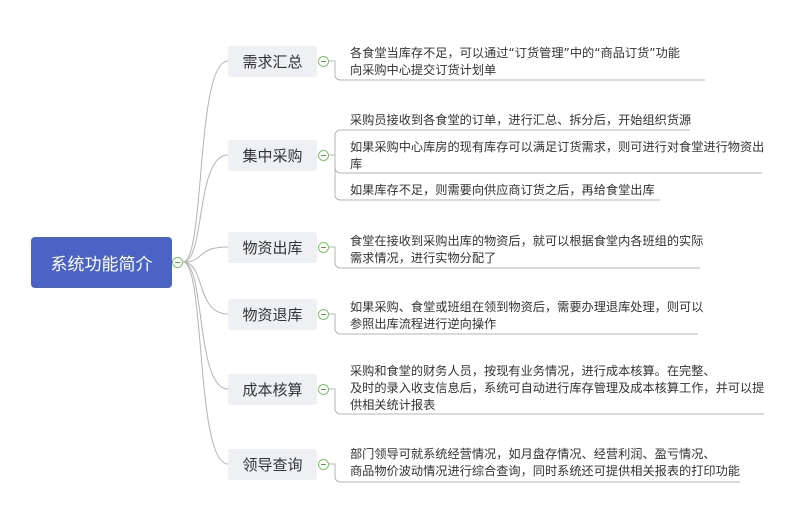 The image size is (790, 530). Describe the element at coordinates (101, 265) in the screenshot. I see `root-label: 系统功能简介` at that location.